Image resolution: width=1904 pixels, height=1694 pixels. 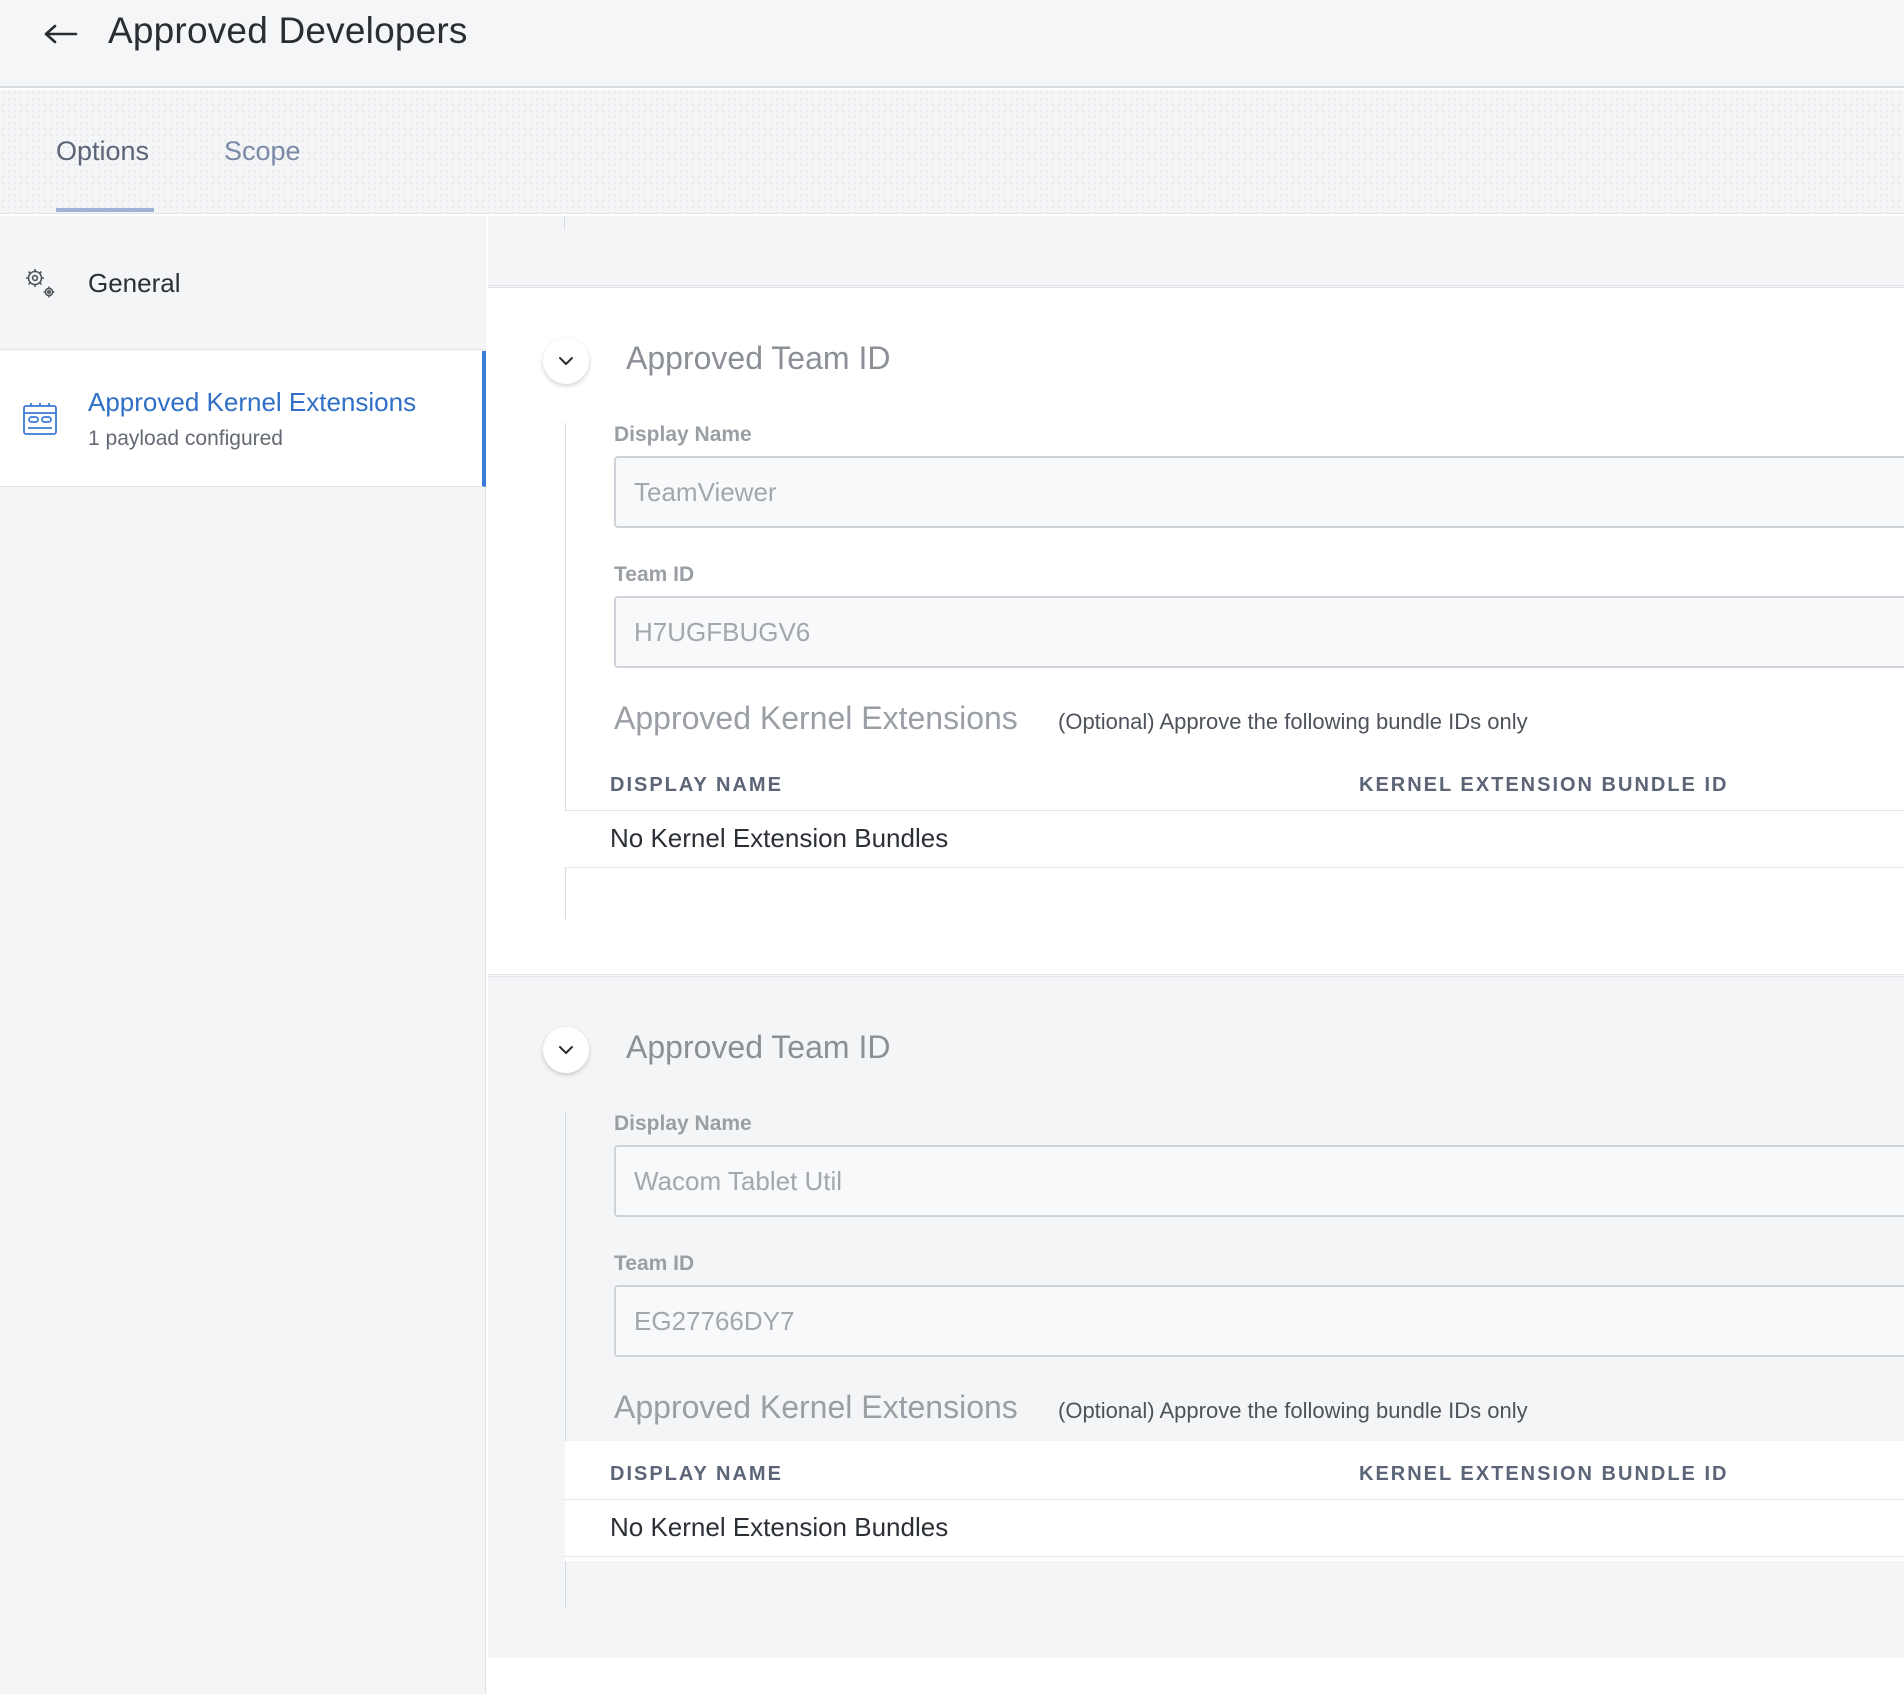 I want to click on display-name-field: Wacom Tablet Util, so click(x=1259, y=1181).